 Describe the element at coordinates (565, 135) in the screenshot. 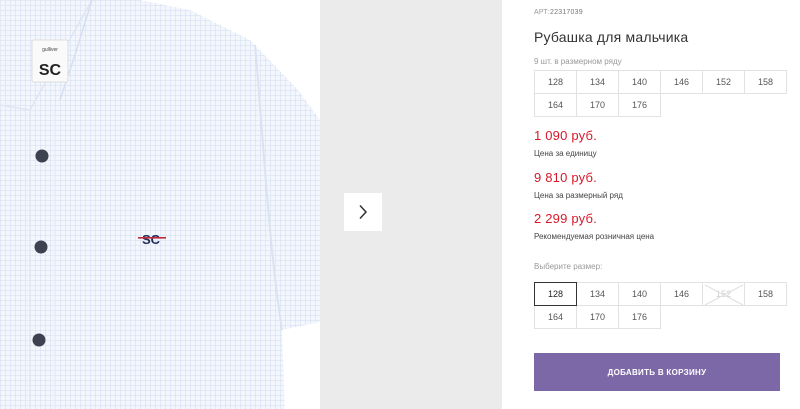

I see `unit-price: 1 090 руб.` at that location.